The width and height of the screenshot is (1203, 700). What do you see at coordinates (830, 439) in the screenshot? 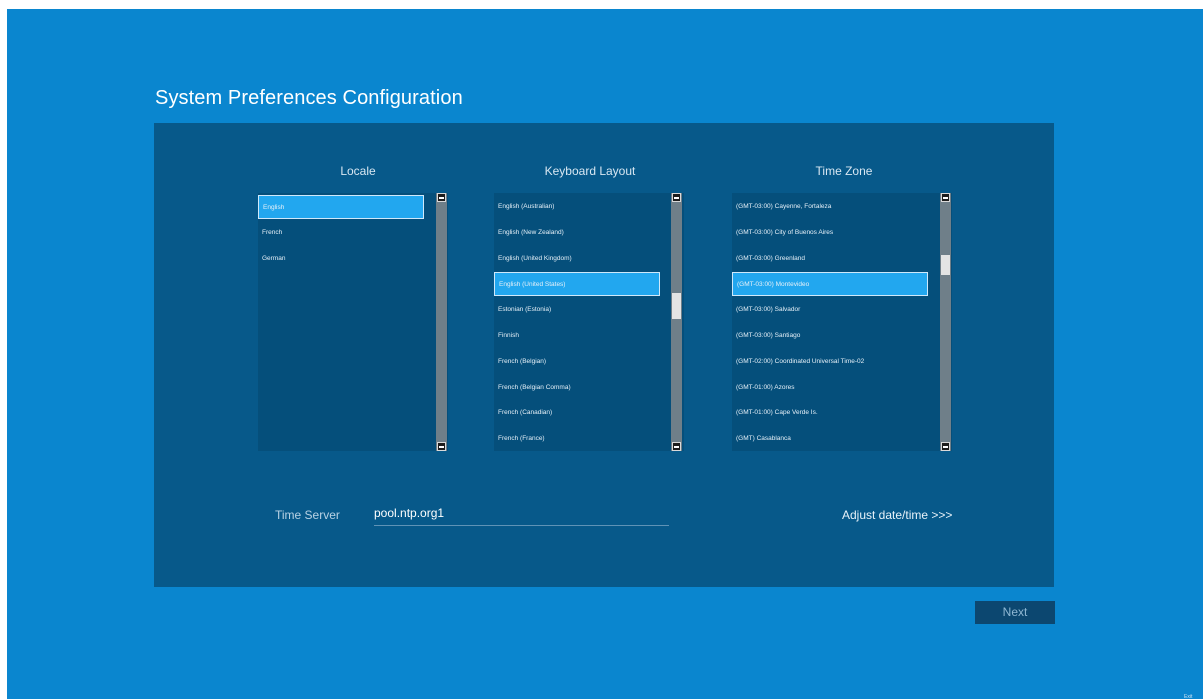
I see `list-item: (GMT) Casablanca` at bounding box center [830, 439].